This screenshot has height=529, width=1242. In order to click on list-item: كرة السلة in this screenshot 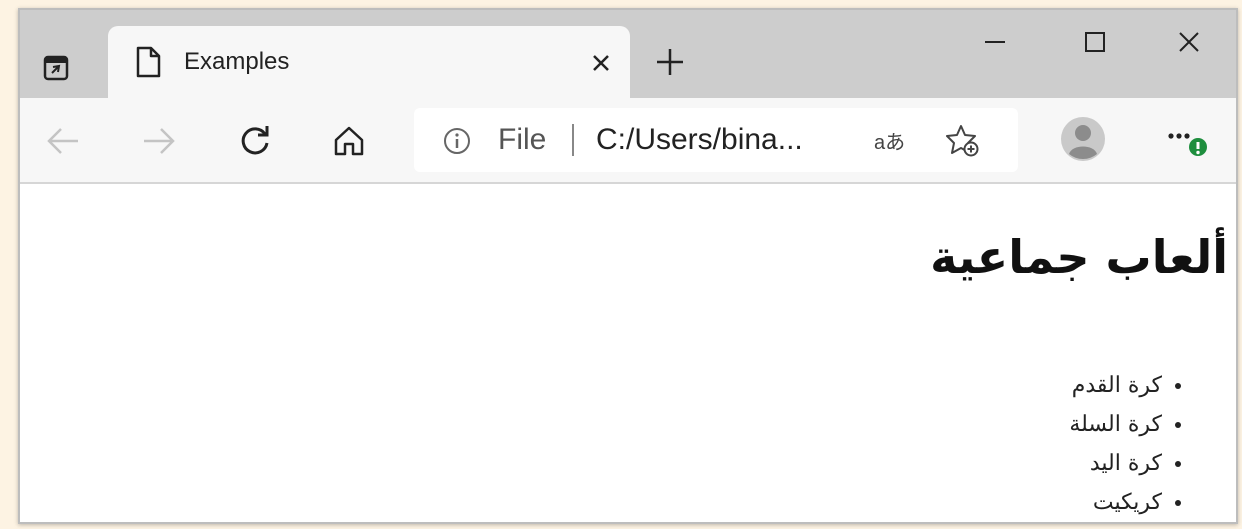, I will do `click(1115, 424)`.